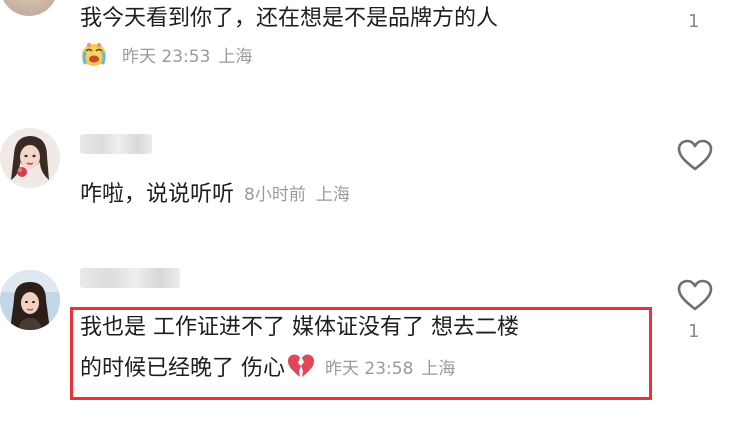 The image size is (732, 425). Describe the element at coordinates (157, 194) in the screenshot. I see `comment-text: 咋啦，说说听听` at that location.